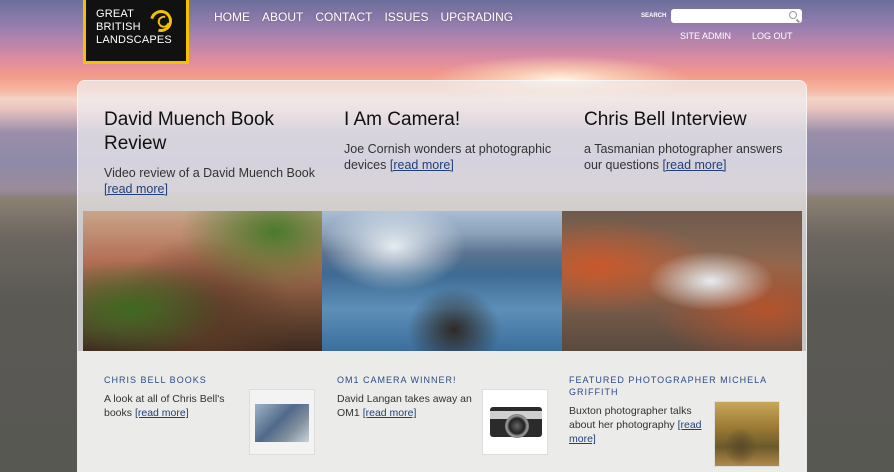 The image size is (894, 472). I want to click on photo-waterfall-rocks, so click(682, 281).